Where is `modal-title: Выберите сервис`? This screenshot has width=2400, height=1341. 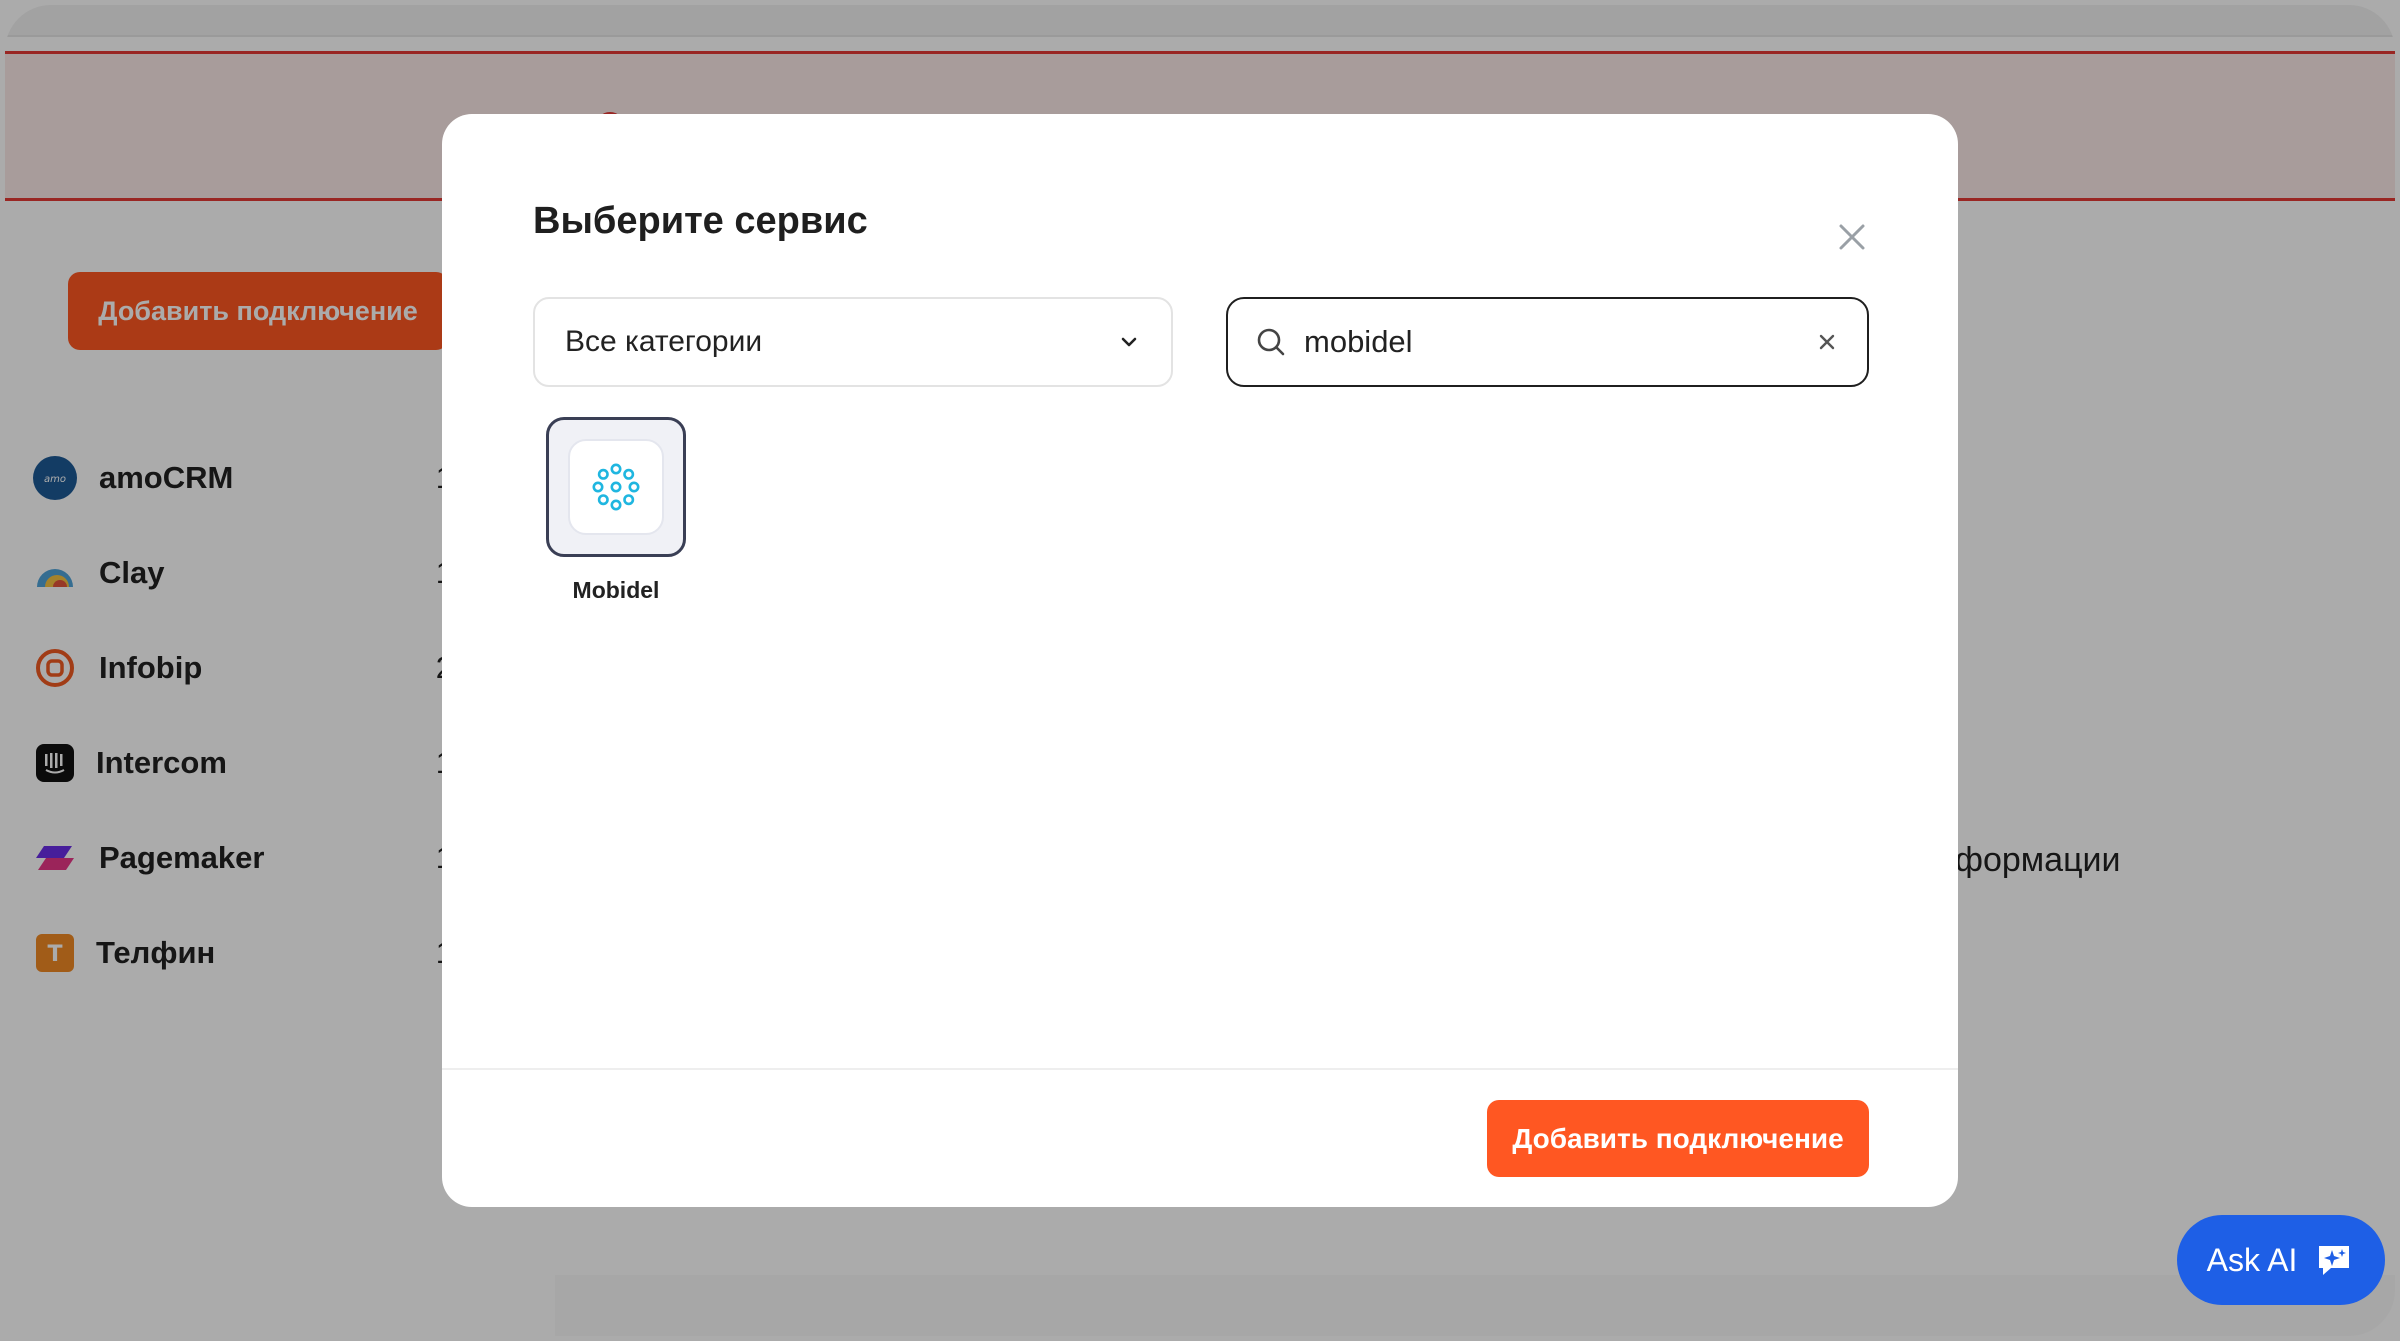
modal-title: Выберите сервис is located at coordinates (700, 221).